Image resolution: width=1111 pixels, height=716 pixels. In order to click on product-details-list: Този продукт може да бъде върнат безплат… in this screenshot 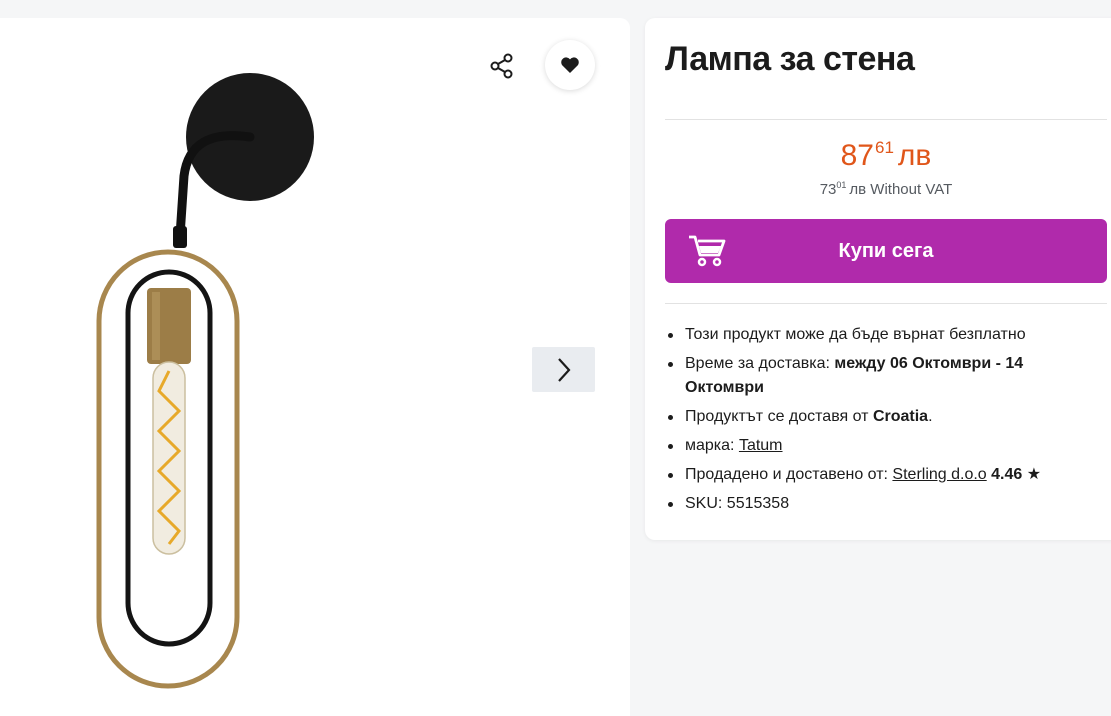, I will do `click(885, 422)`.